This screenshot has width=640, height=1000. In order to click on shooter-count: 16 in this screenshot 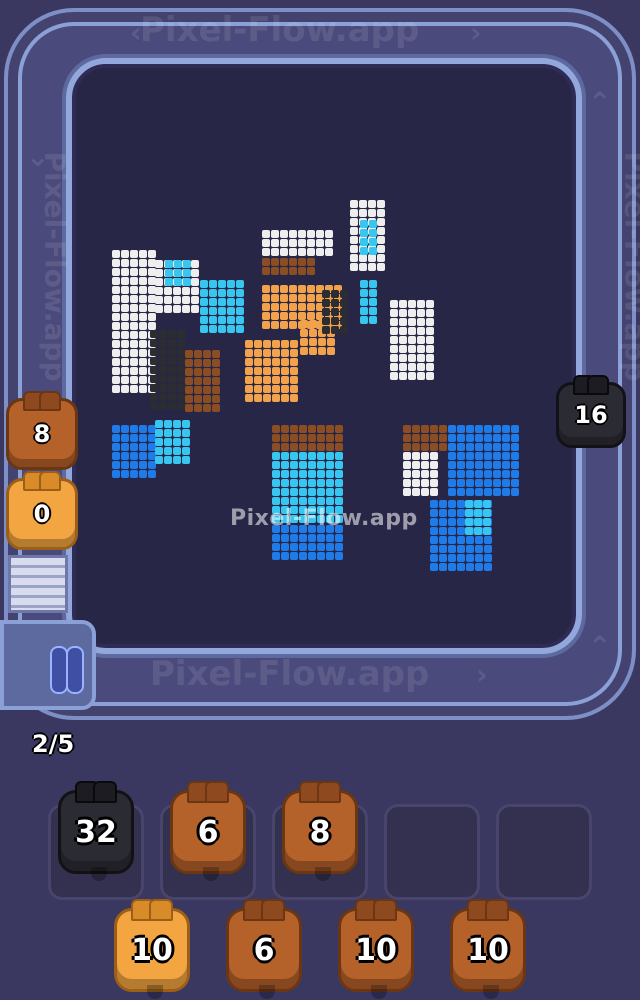, I will do `click(591, 415)`.